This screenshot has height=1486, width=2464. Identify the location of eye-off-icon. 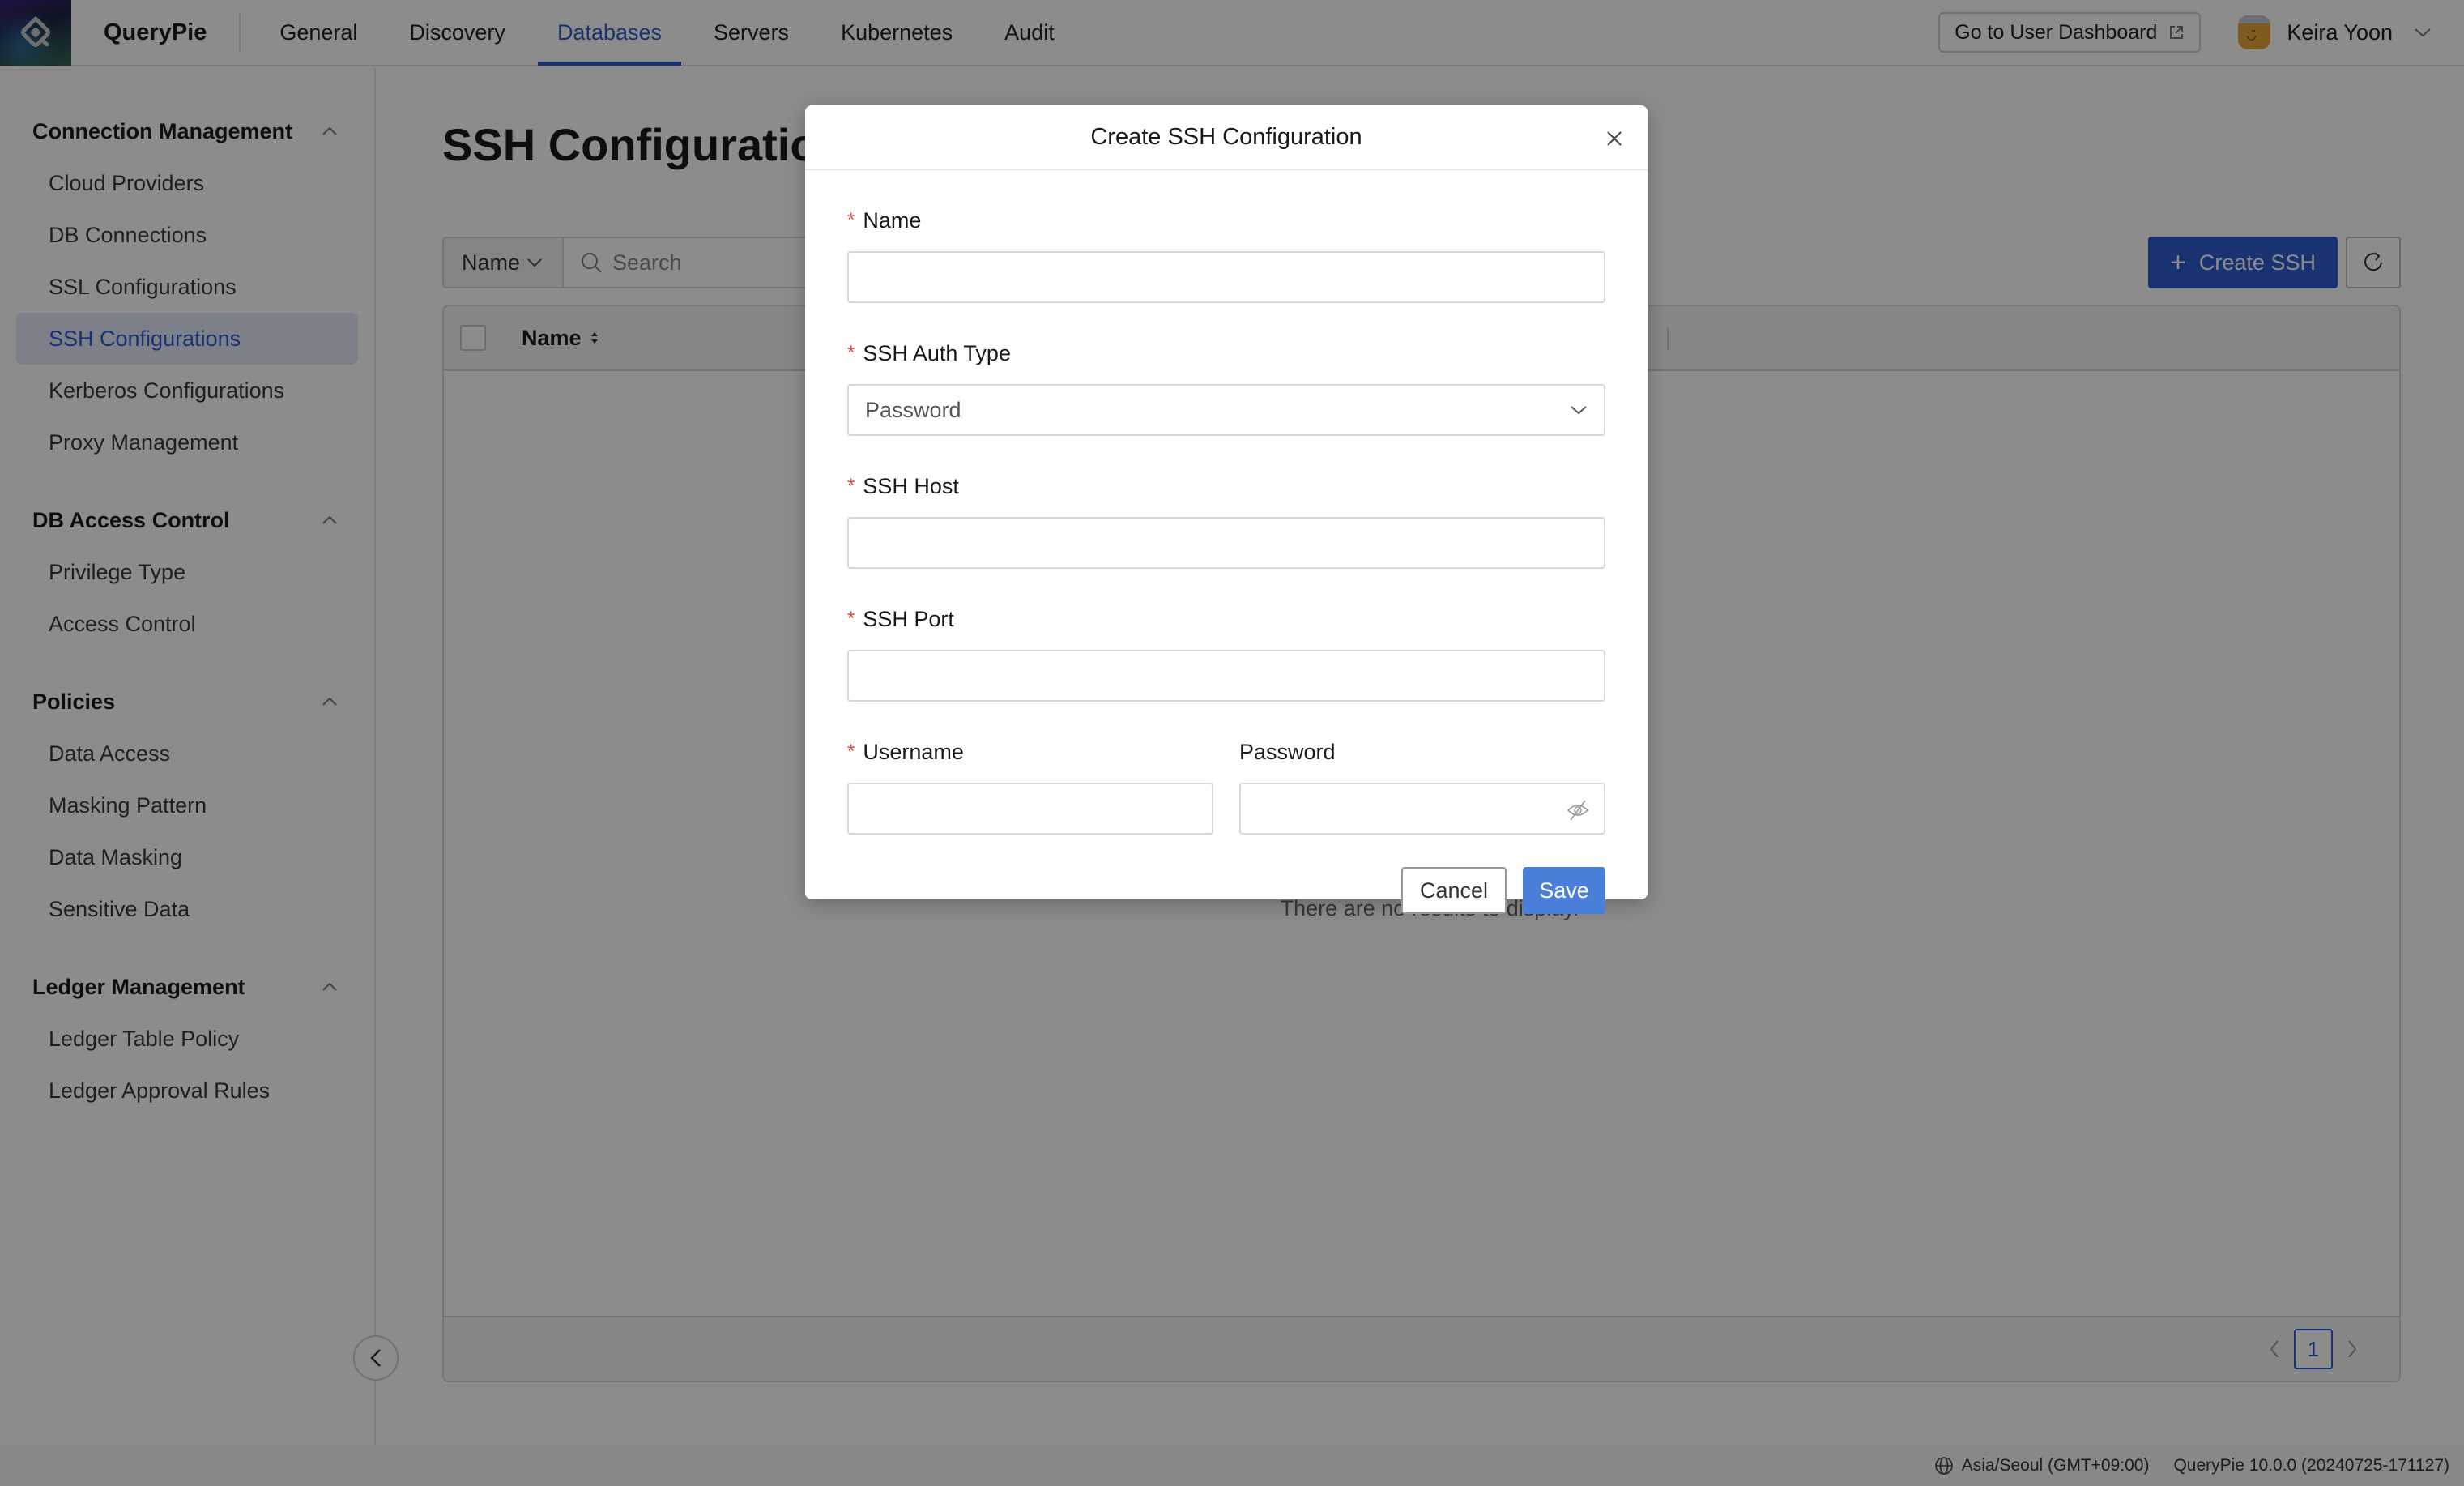
(1578, 810).